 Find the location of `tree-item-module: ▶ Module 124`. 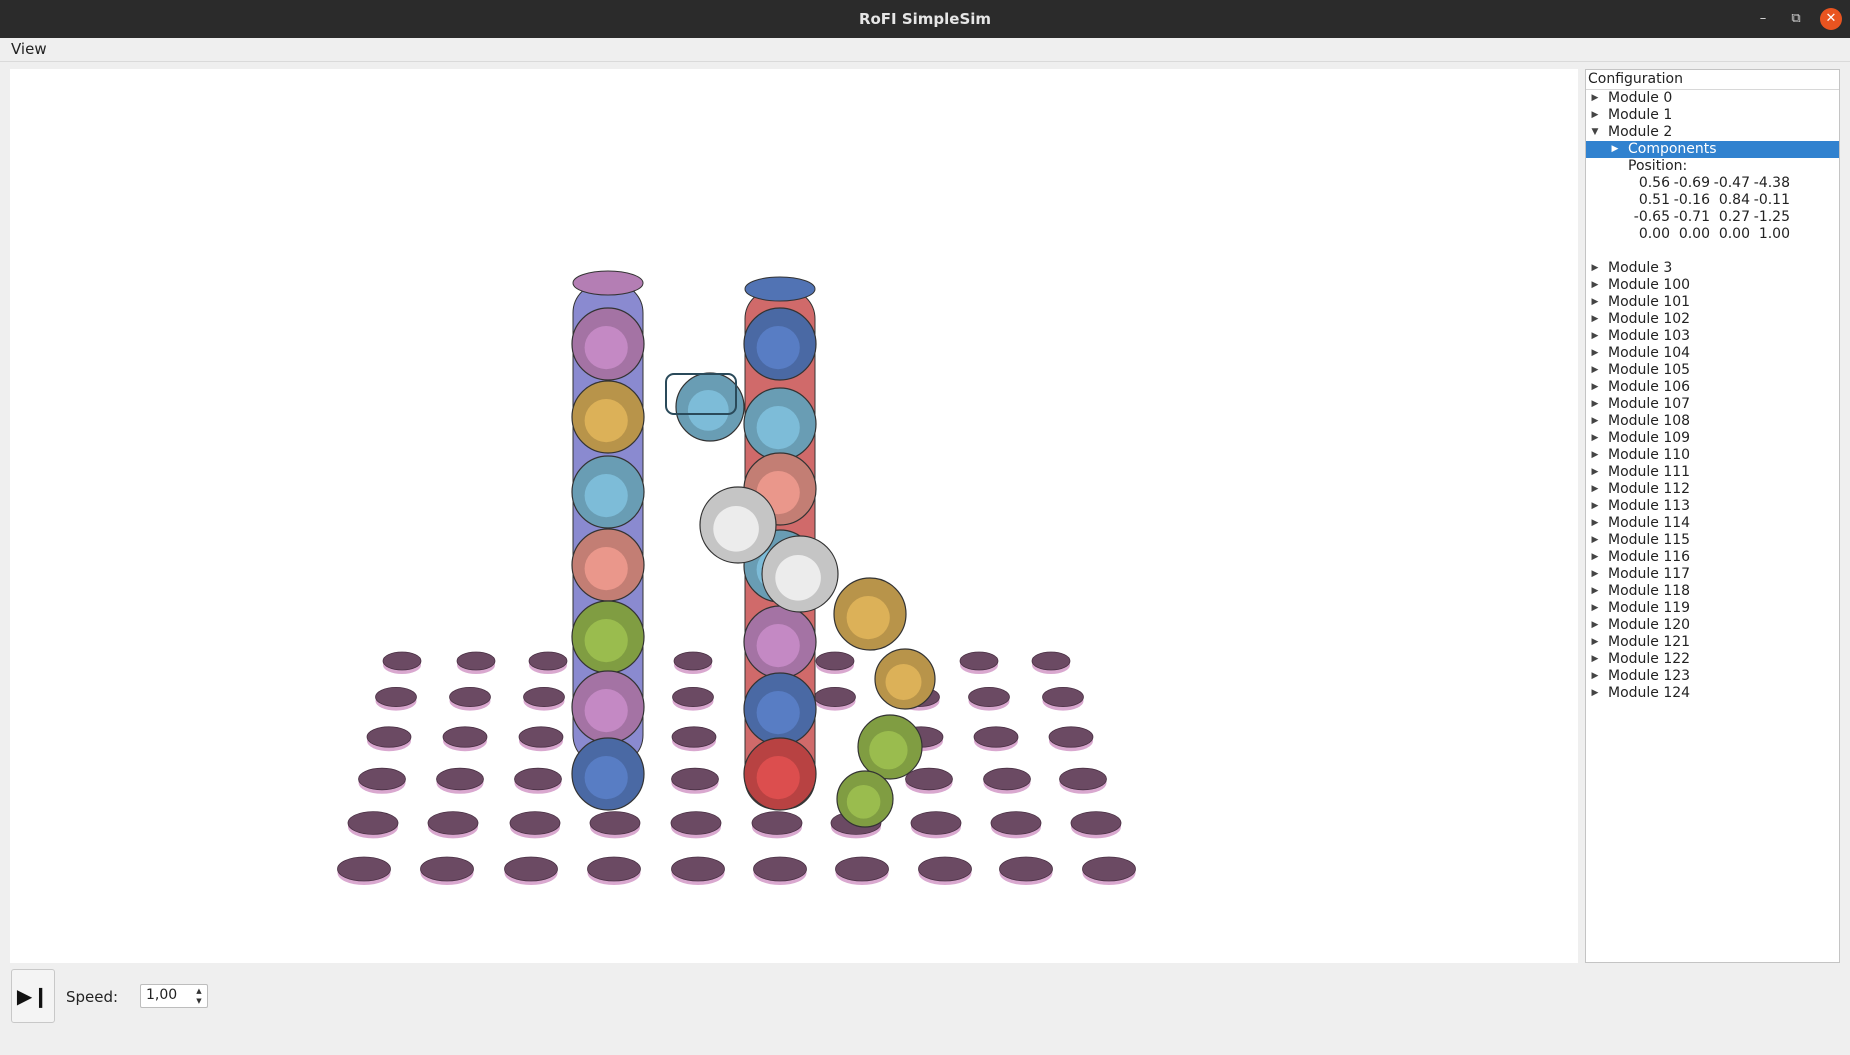

tree-item-module: ▶ Module 124 is located at coordinates (1712, 693).